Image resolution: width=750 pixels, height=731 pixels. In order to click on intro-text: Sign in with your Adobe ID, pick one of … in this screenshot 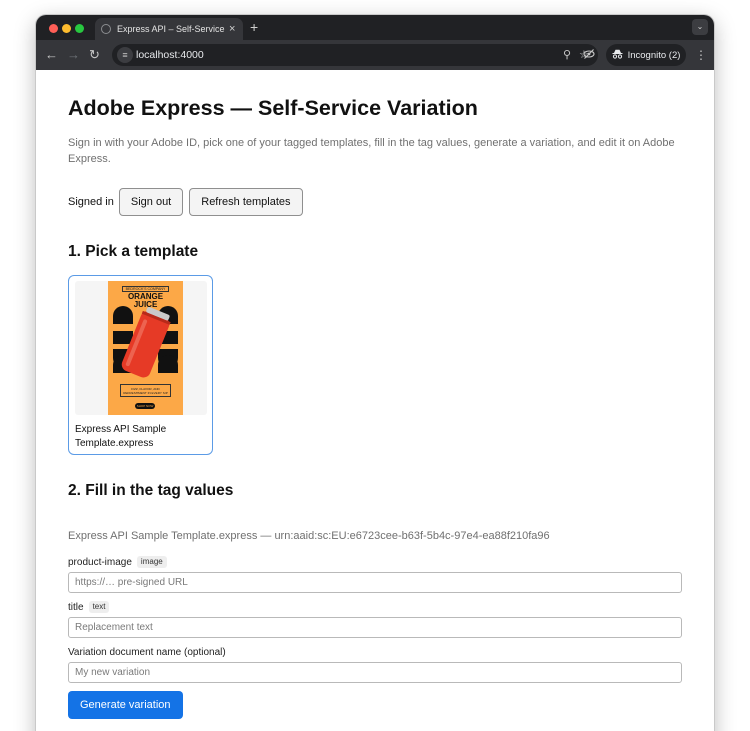, I will do `click(371, 151)`.